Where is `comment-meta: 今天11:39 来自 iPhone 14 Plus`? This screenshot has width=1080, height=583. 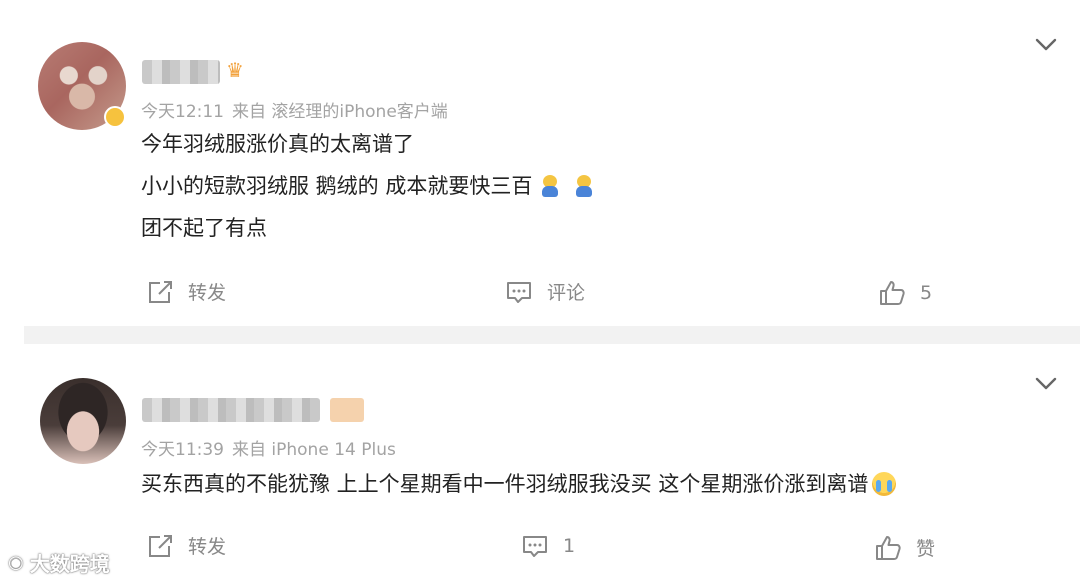 comment-meta: 今天11:39 来自 iPhone 14 Plus is located at coordinates (272, 447).